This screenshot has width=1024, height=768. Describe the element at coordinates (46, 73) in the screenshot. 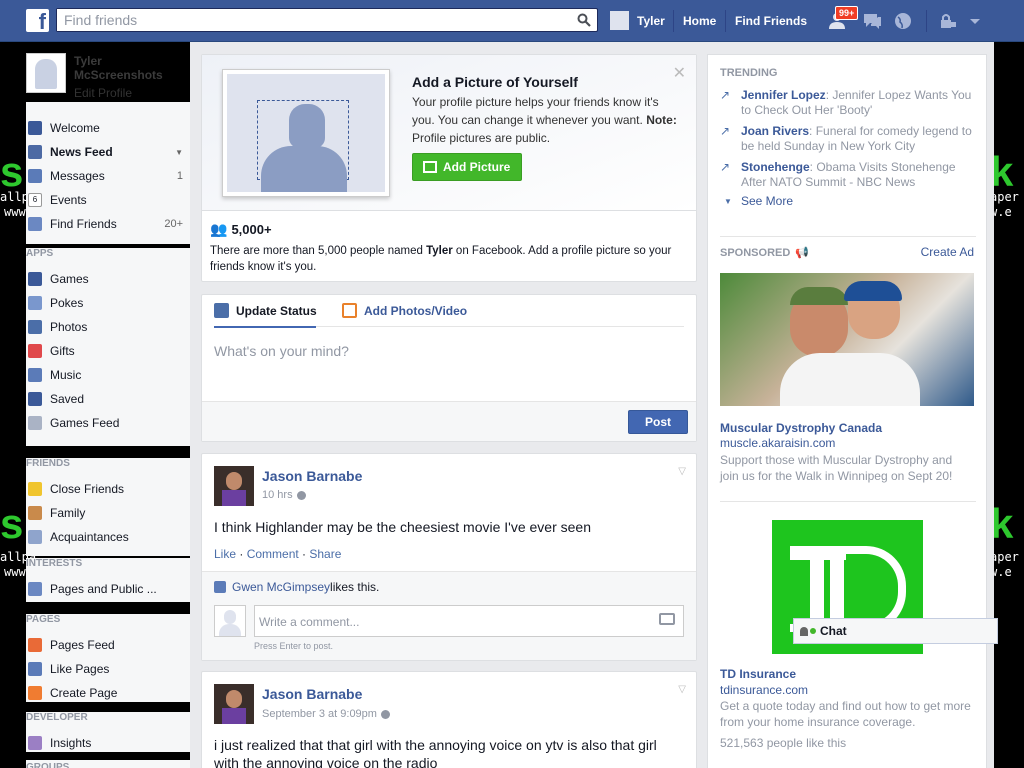

I see `profile-picture-placeholder` at that location.